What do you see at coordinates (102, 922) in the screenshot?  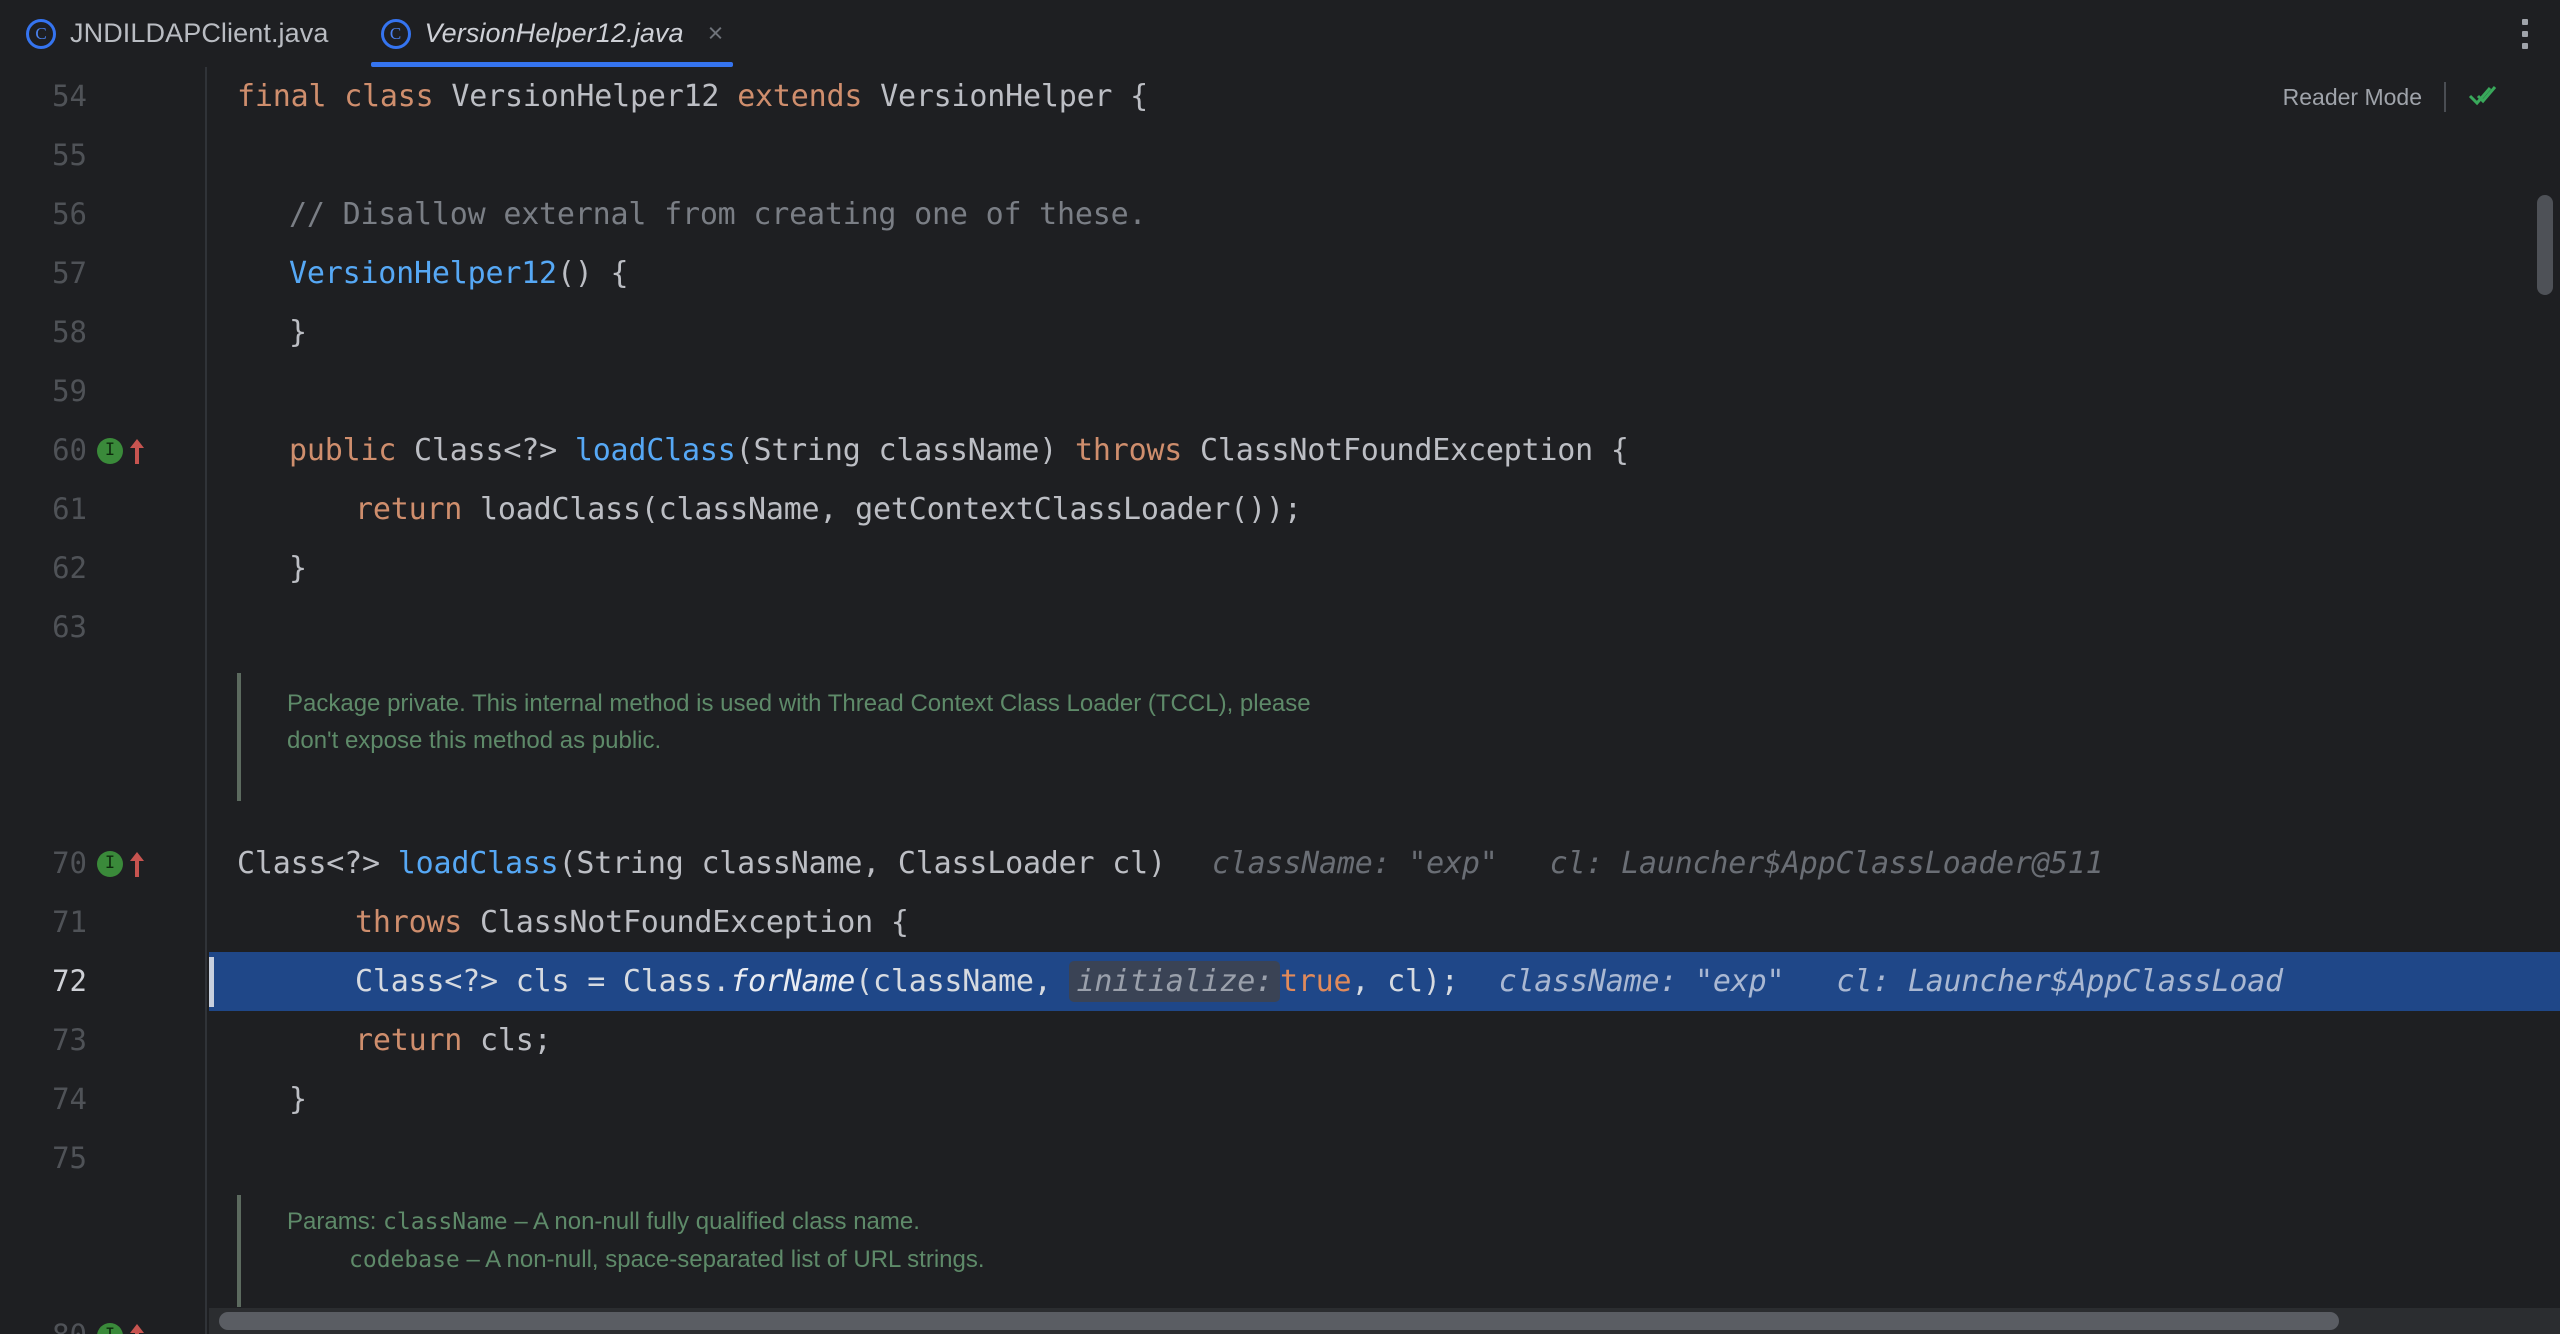 I see `gutter-row: 71` at bounding box center [102, 922].